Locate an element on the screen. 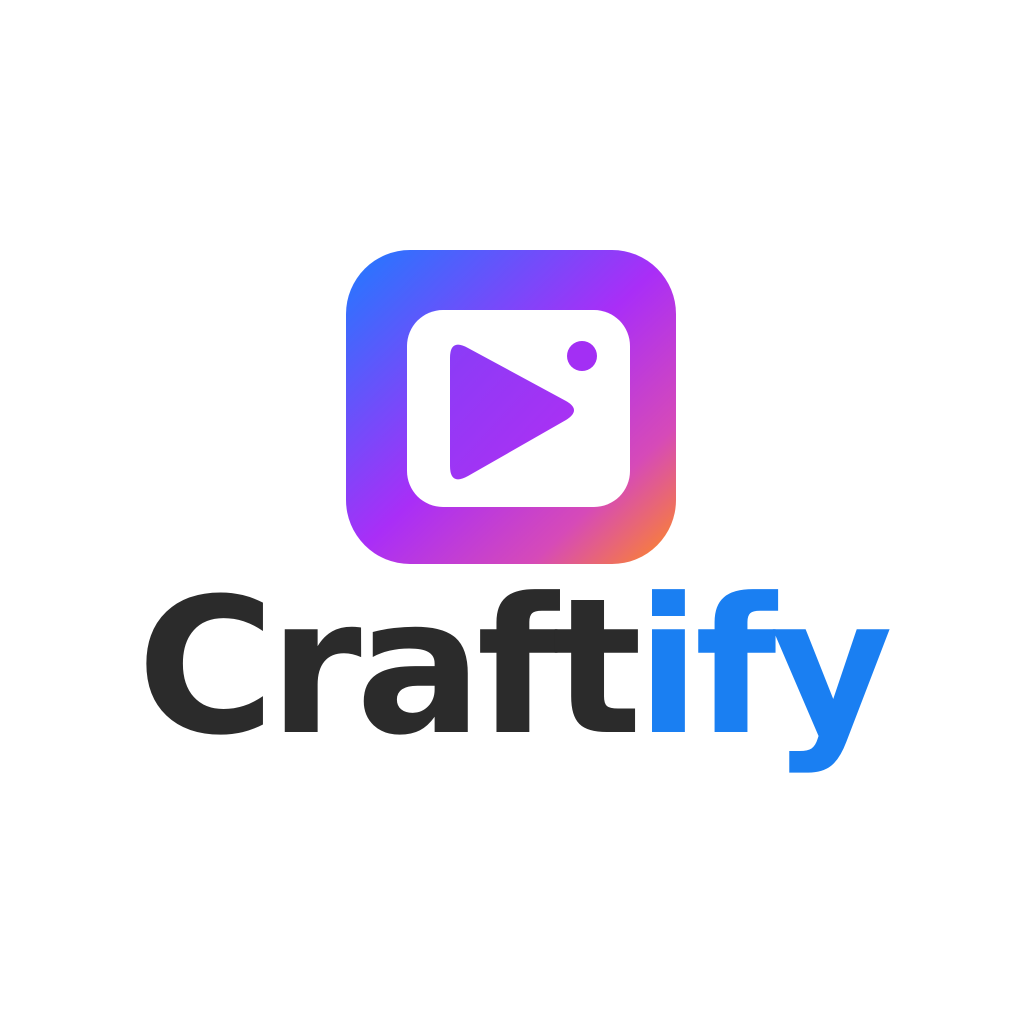  app-icon-graphic is located at coordinates (511, 407).